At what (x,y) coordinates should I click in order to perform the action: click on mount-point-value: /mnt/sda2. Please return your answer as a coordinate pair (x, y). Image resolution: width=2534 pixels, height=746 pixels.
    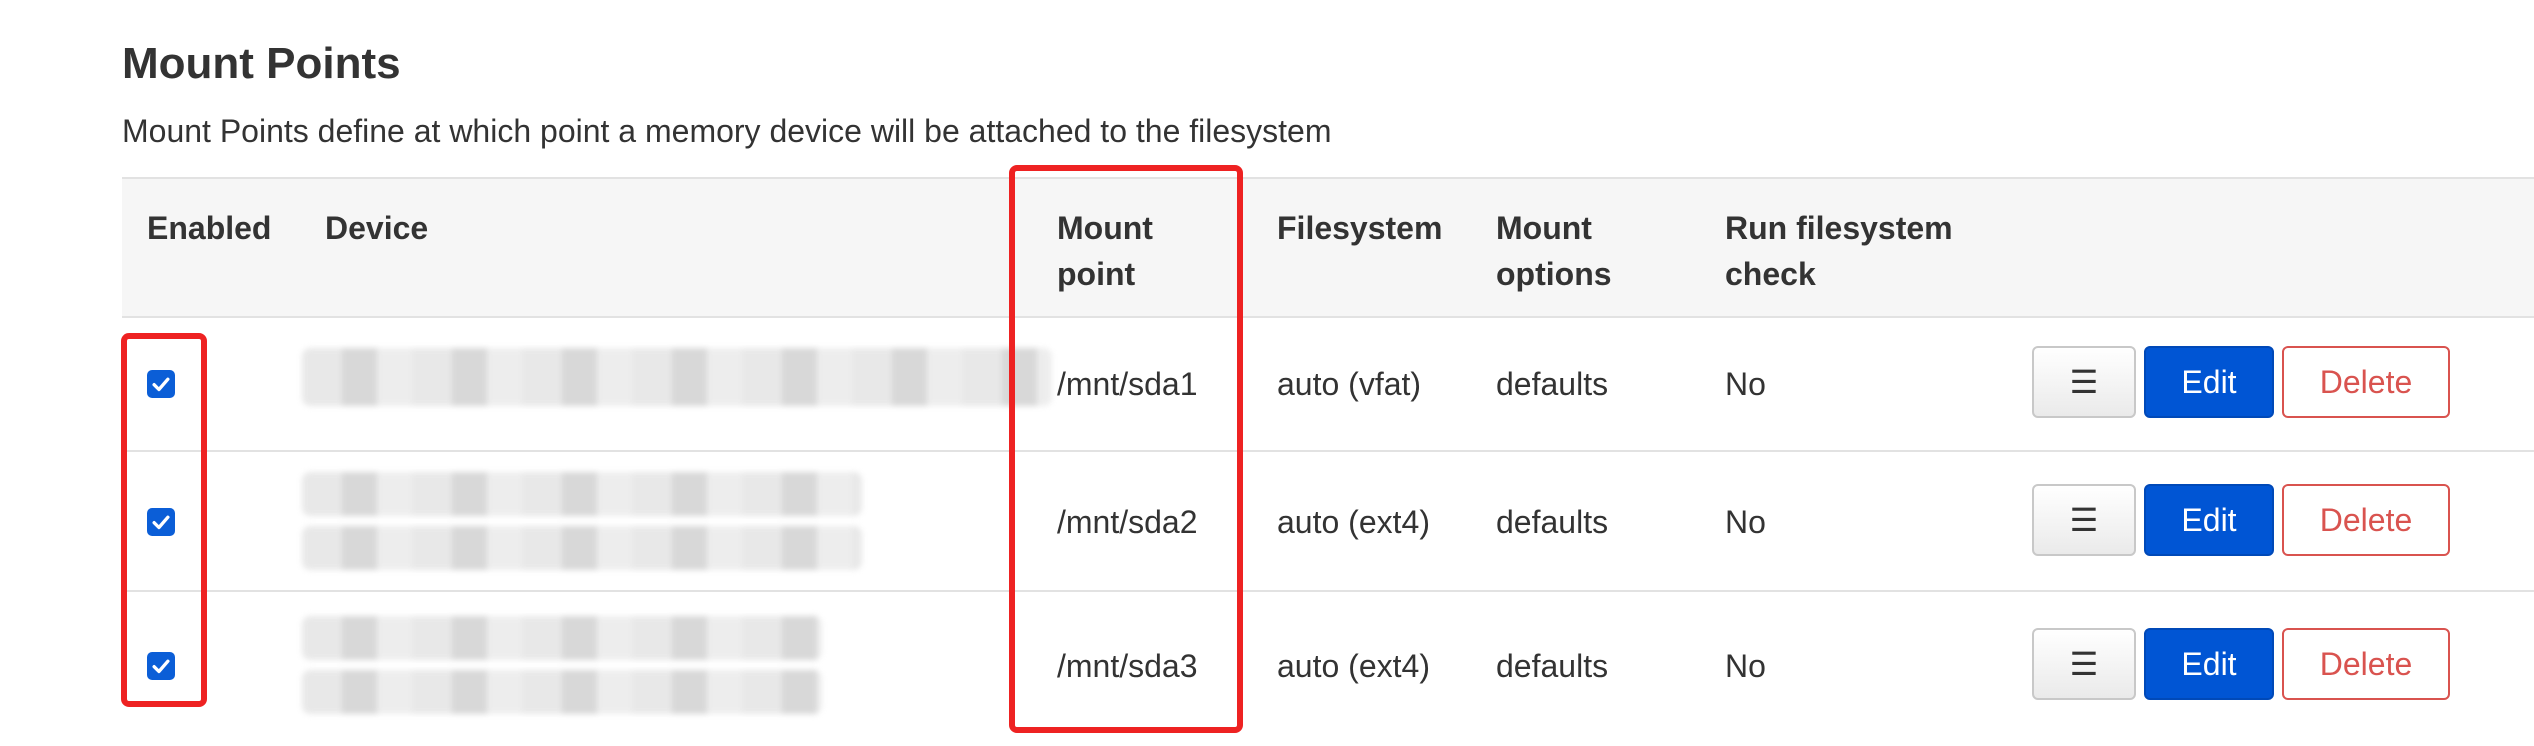
    Looking at the image, I should click on (1127, 522).